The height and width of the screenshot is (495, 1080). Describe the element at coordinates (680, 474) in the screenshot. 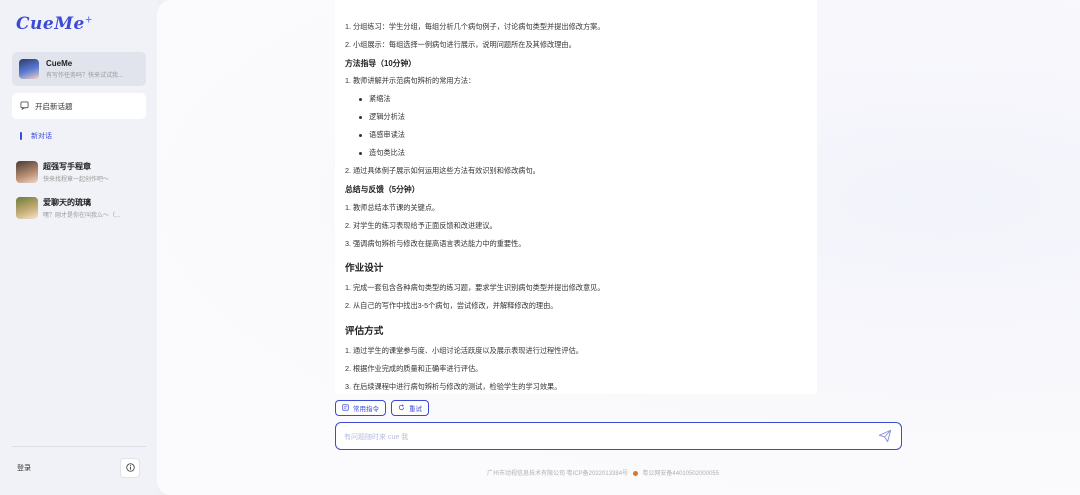

I see `footer-police: 粤公网安备44010502000055` at that location.